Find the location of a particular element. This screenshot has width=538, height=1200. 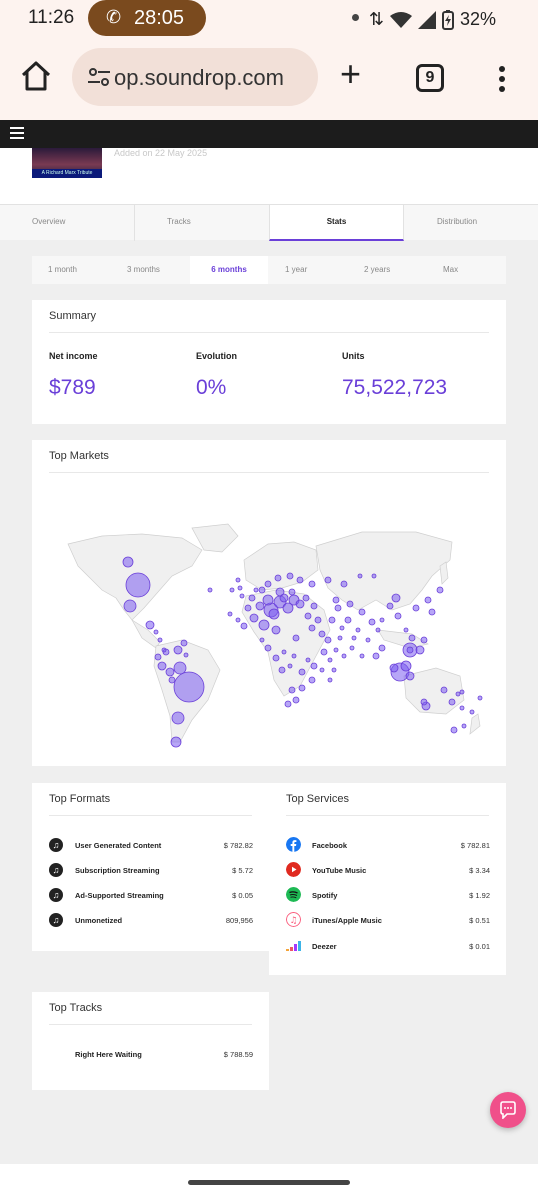

address-bar: op.soundrop.com is located at coordinates (195, 77).